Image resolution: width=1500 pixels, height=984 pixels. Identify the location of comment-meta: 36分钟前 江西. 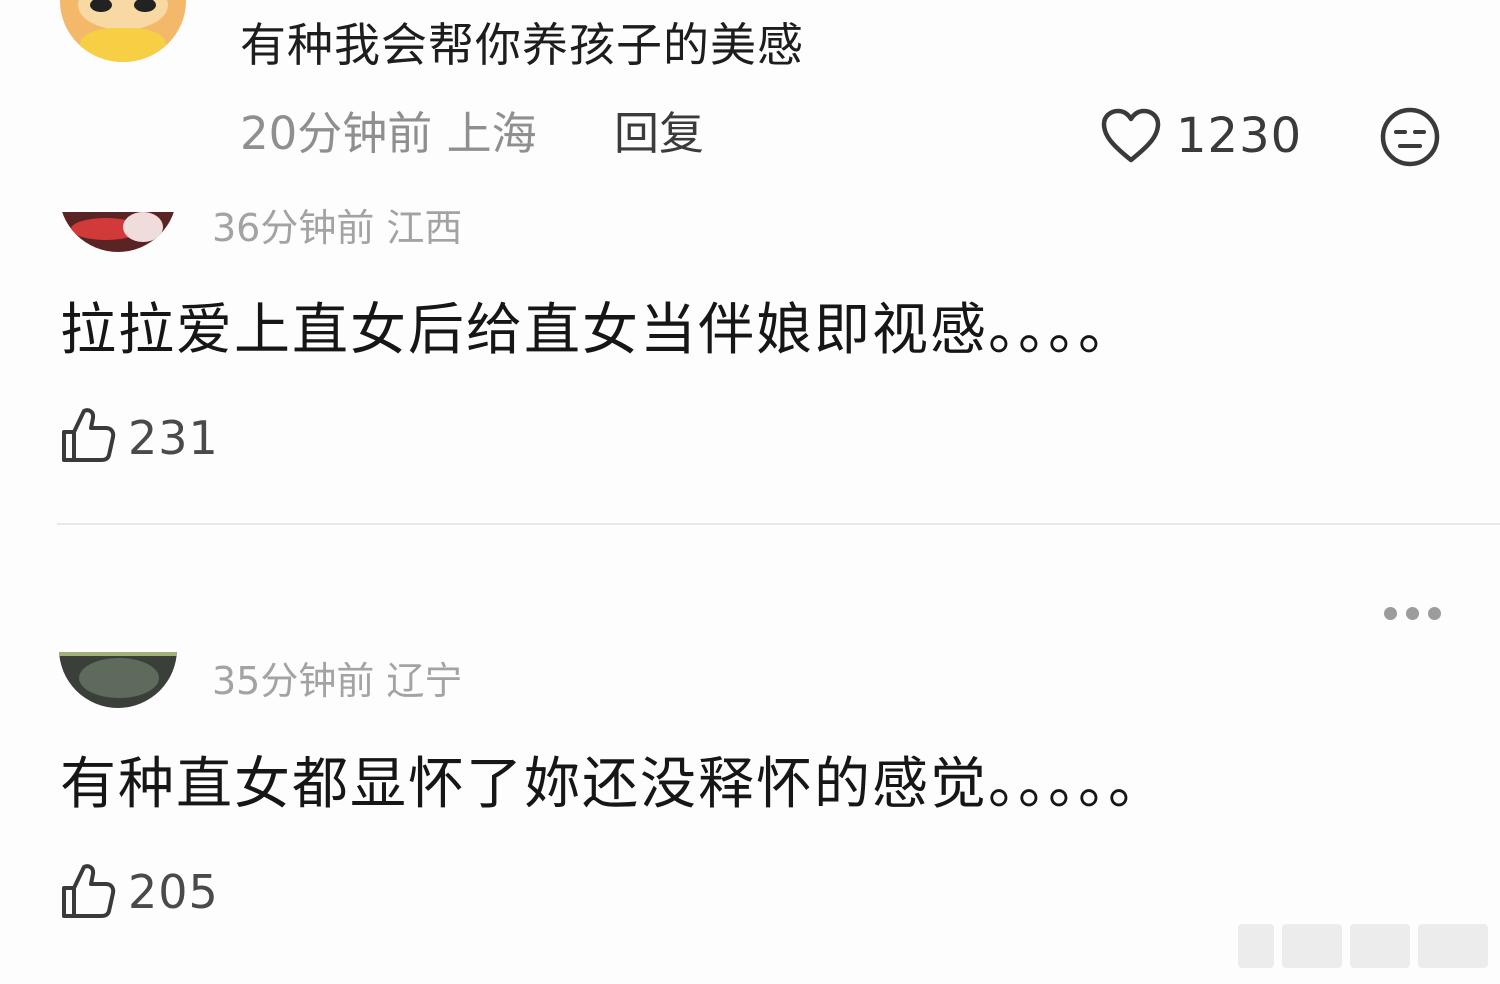
(337, 228).